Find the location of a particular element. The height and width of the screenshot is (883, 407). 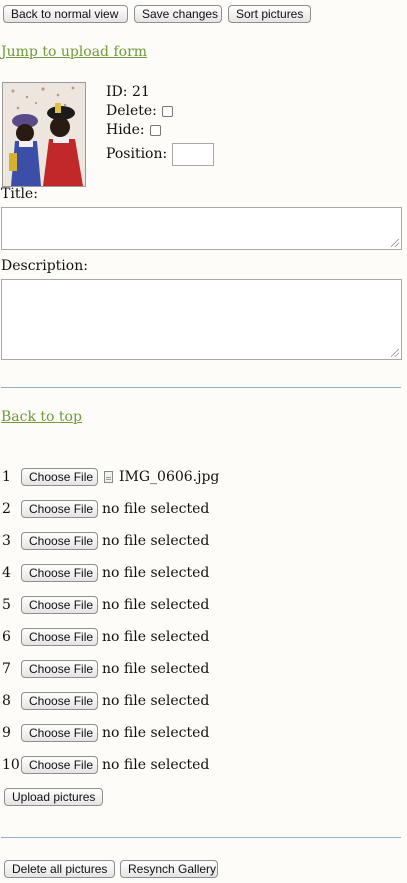

picture-meta: ID: 21 Delete: Hide: Position: is located at coordinates (160, 124).